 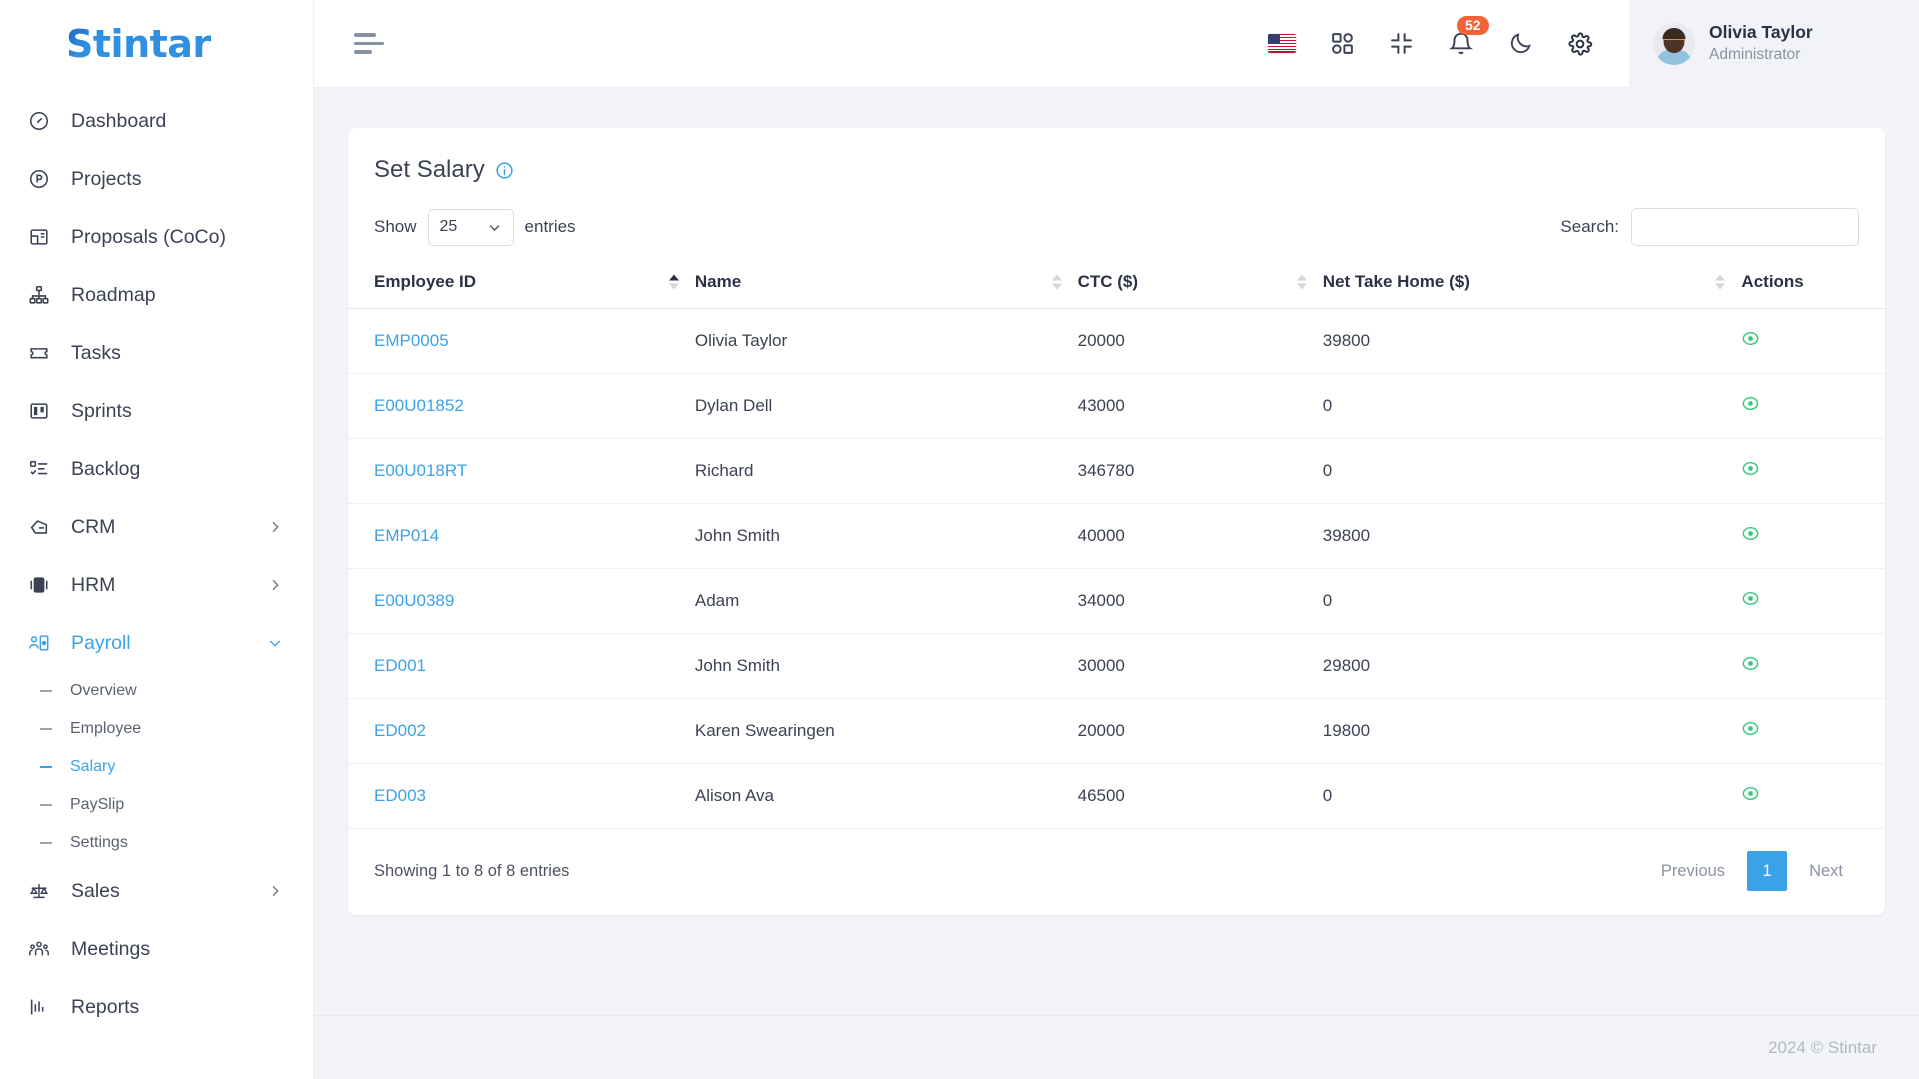 I want to click on sidebar-subitem-employee: Employee, so click(x=156, y=729).